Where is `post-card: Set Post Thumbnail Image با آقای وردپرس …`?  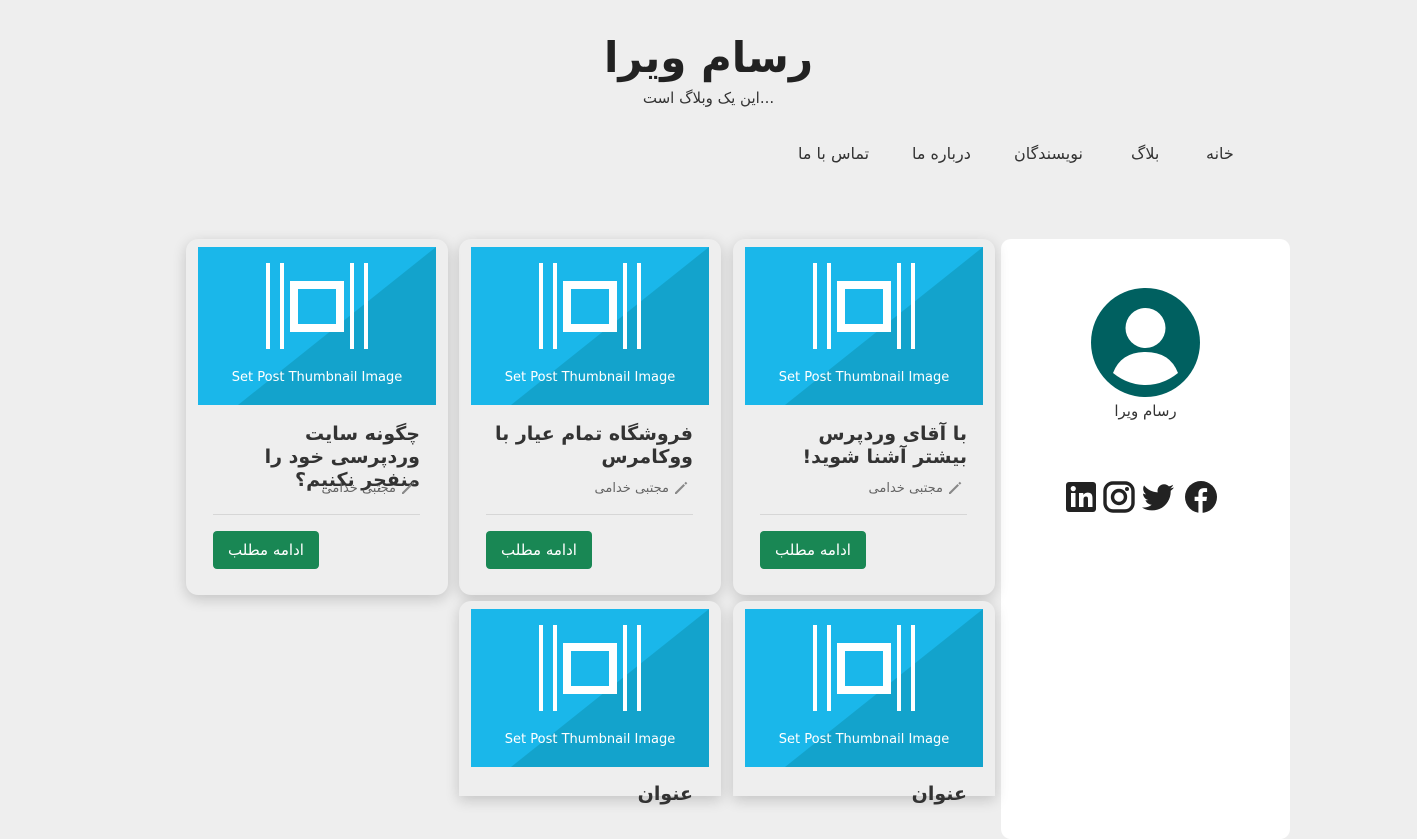
post-card: Set Post Thumbnail Image با آقای وردپرس … is located at coordinates (864, 417).